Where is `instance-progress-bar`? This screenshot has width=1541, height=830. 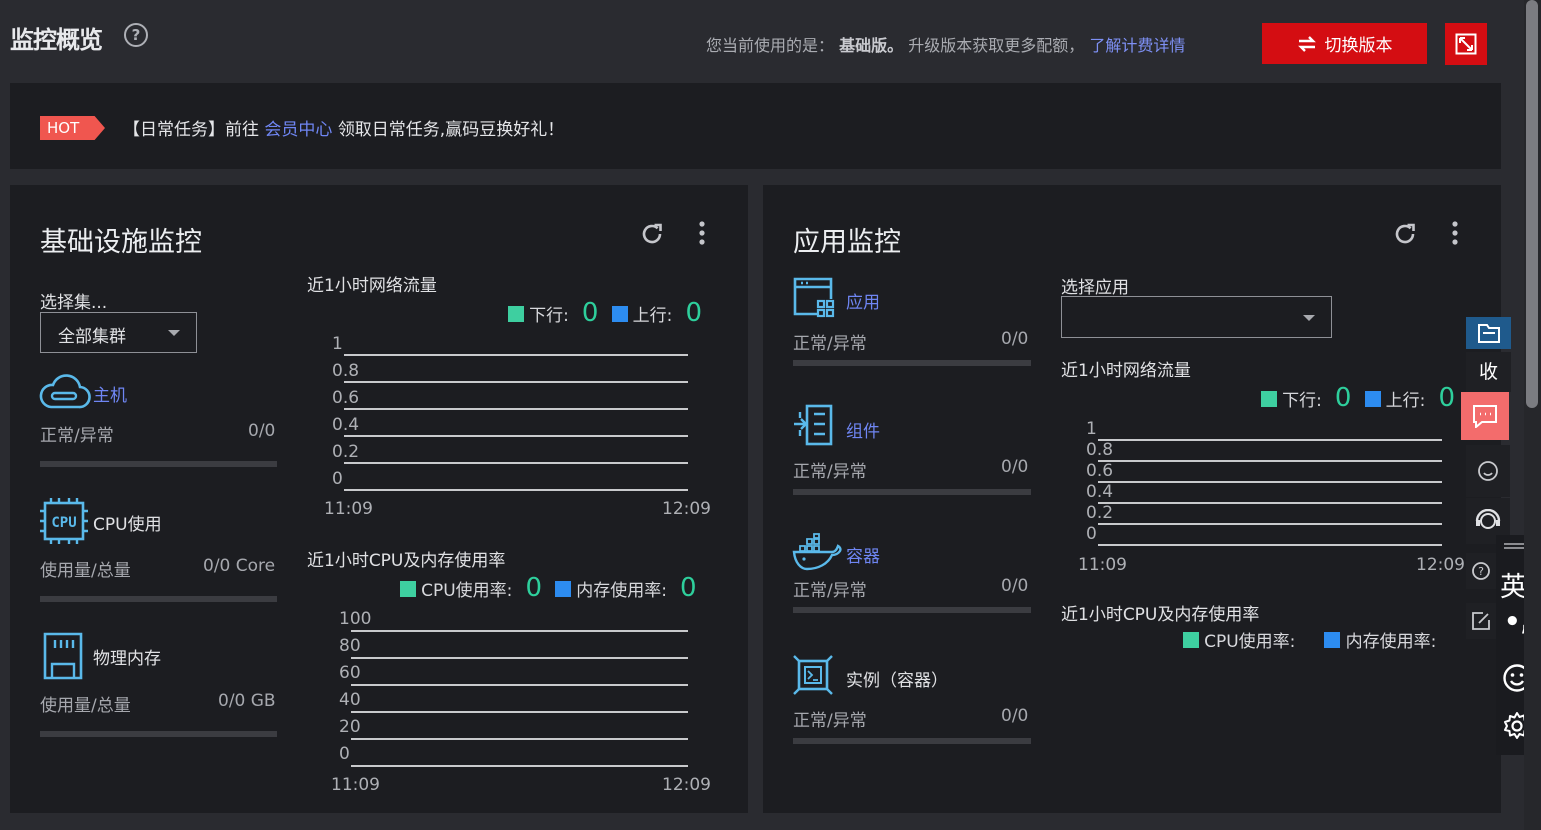
instance-progress-bar is located at coordinates (912, 741).